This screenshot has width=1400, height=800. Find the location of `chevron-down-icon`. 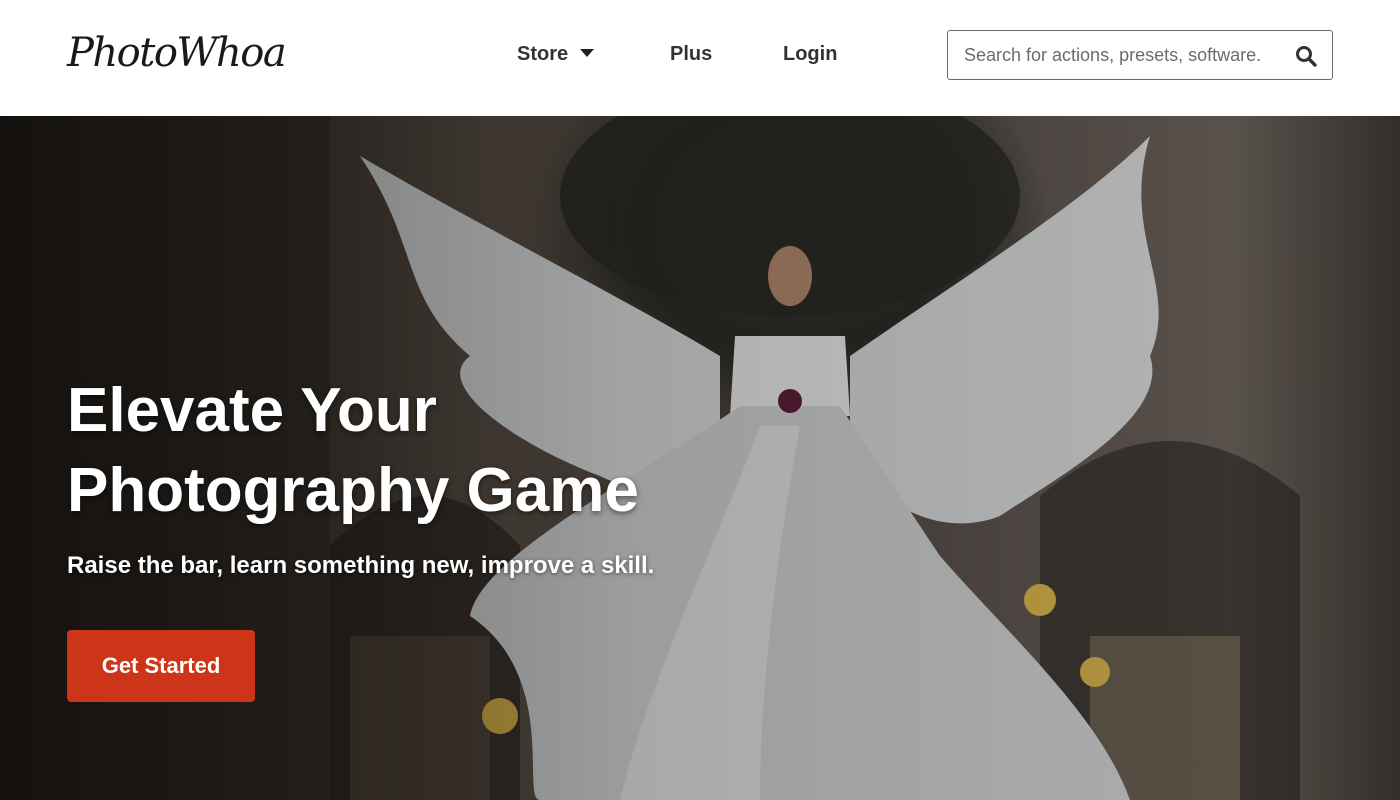

chevron-down-icon is located at coordinates (587, 52).